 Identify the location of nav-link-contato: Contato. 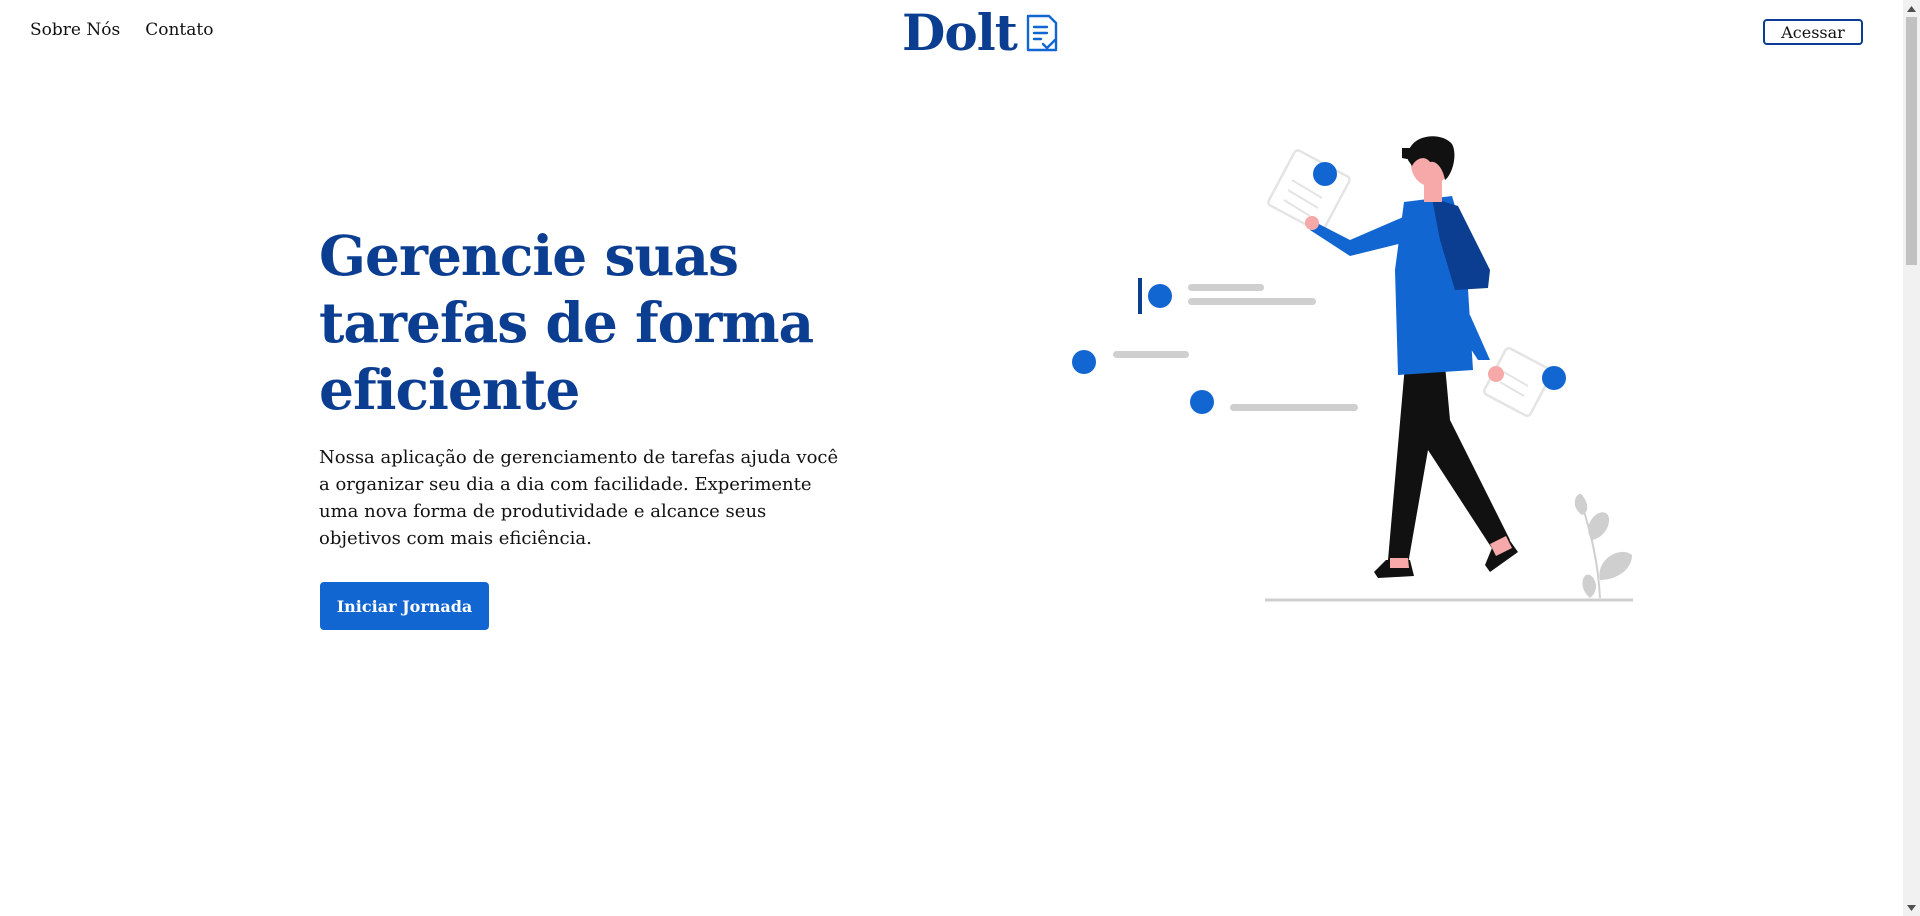
(179, 30).